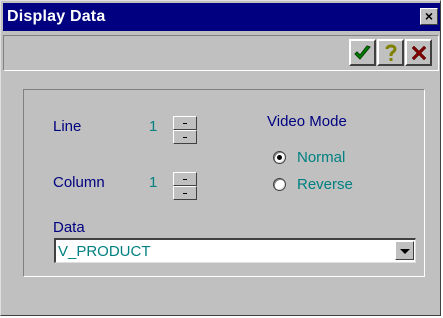  What do you see at coordinates (104, 251) in the screenshot?
I see `data-combobox-value: V_PRODUCT` at bounding box center [104, 251].